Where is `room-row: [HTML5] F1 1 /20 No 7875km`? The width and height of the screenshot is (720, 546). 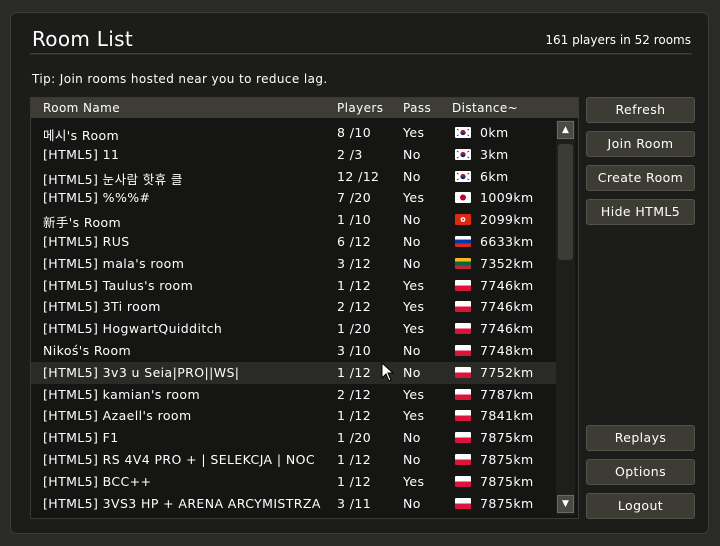 room-row: [HTML5] F1 1 /20 No 7875km is located at coordinates (293, 438).